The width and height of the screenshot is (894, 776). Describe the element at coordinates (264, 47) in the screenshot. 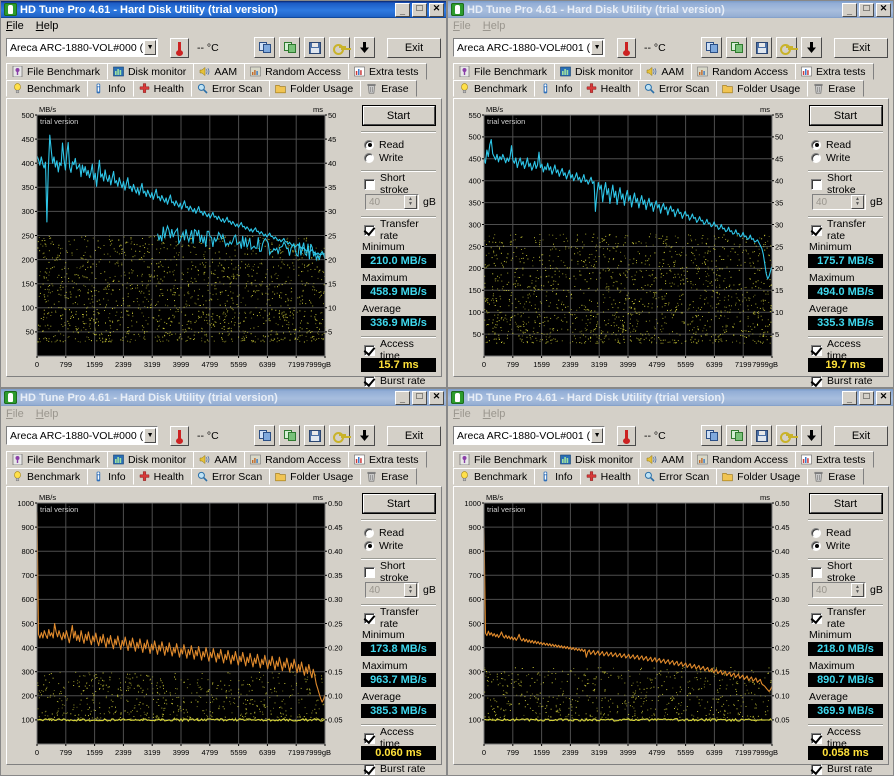

I see `copy-button` at that location.